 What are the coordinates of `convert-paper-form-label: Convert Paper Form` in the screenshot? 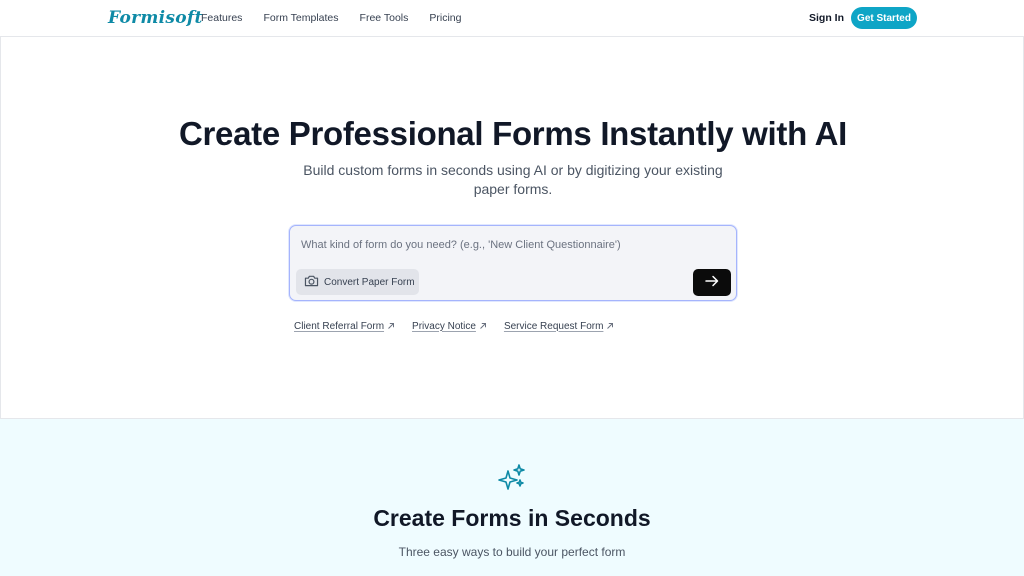 It's located at (369, 282).